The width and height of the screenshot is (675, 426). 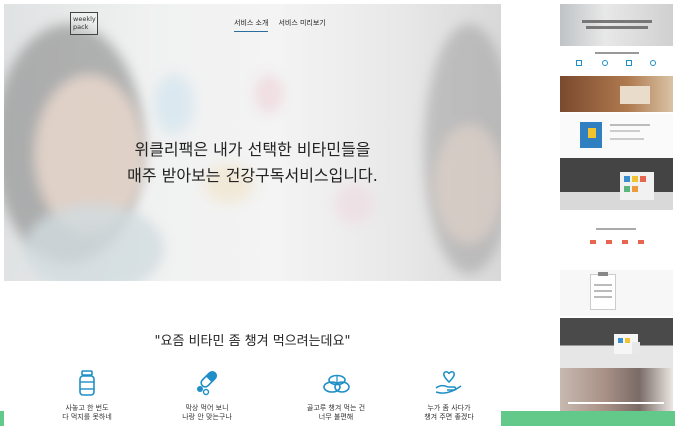 I want to click on hero-line1: 위클리팩은 내가 선택한 비타민들을, so click(x=252, y=149).